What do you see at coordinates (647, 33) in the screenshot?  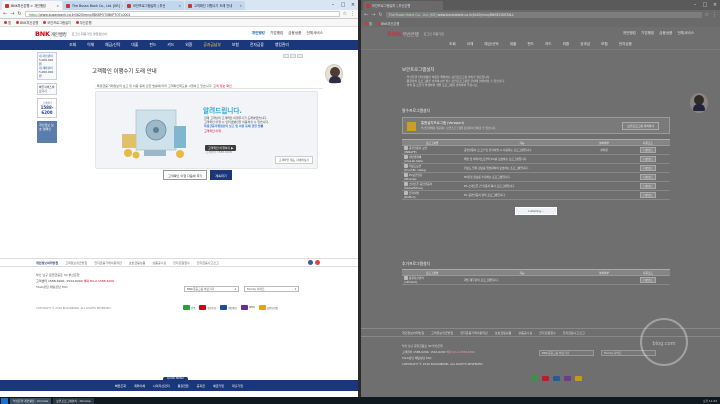 I see `top-nav-corporate: 기업뱅킹` at bounding box center [647, 33].